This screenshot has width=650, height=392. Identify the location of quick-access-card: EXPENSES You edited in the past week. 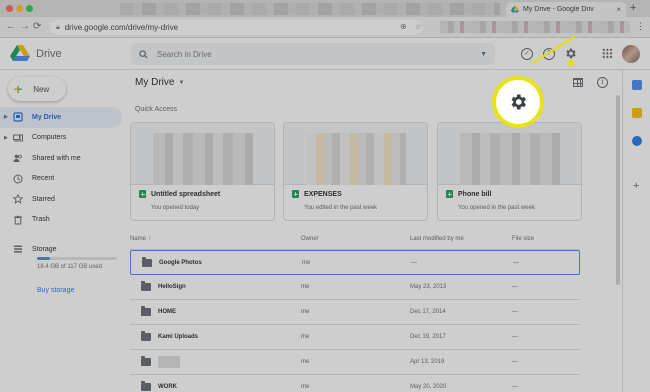
(355, 171).